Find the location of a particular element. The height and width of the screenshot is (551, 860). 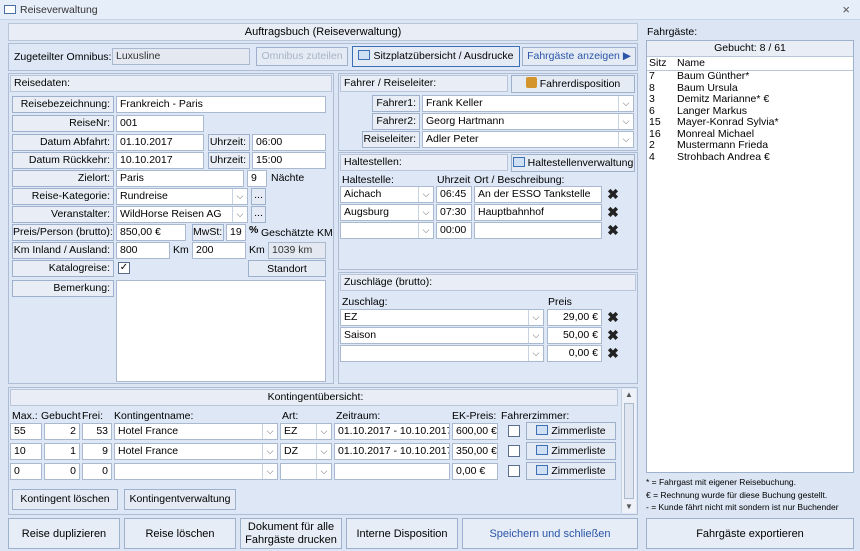

fahrer2-select: Georg Hartmann ⌵ is located at coordinates (528, 121).